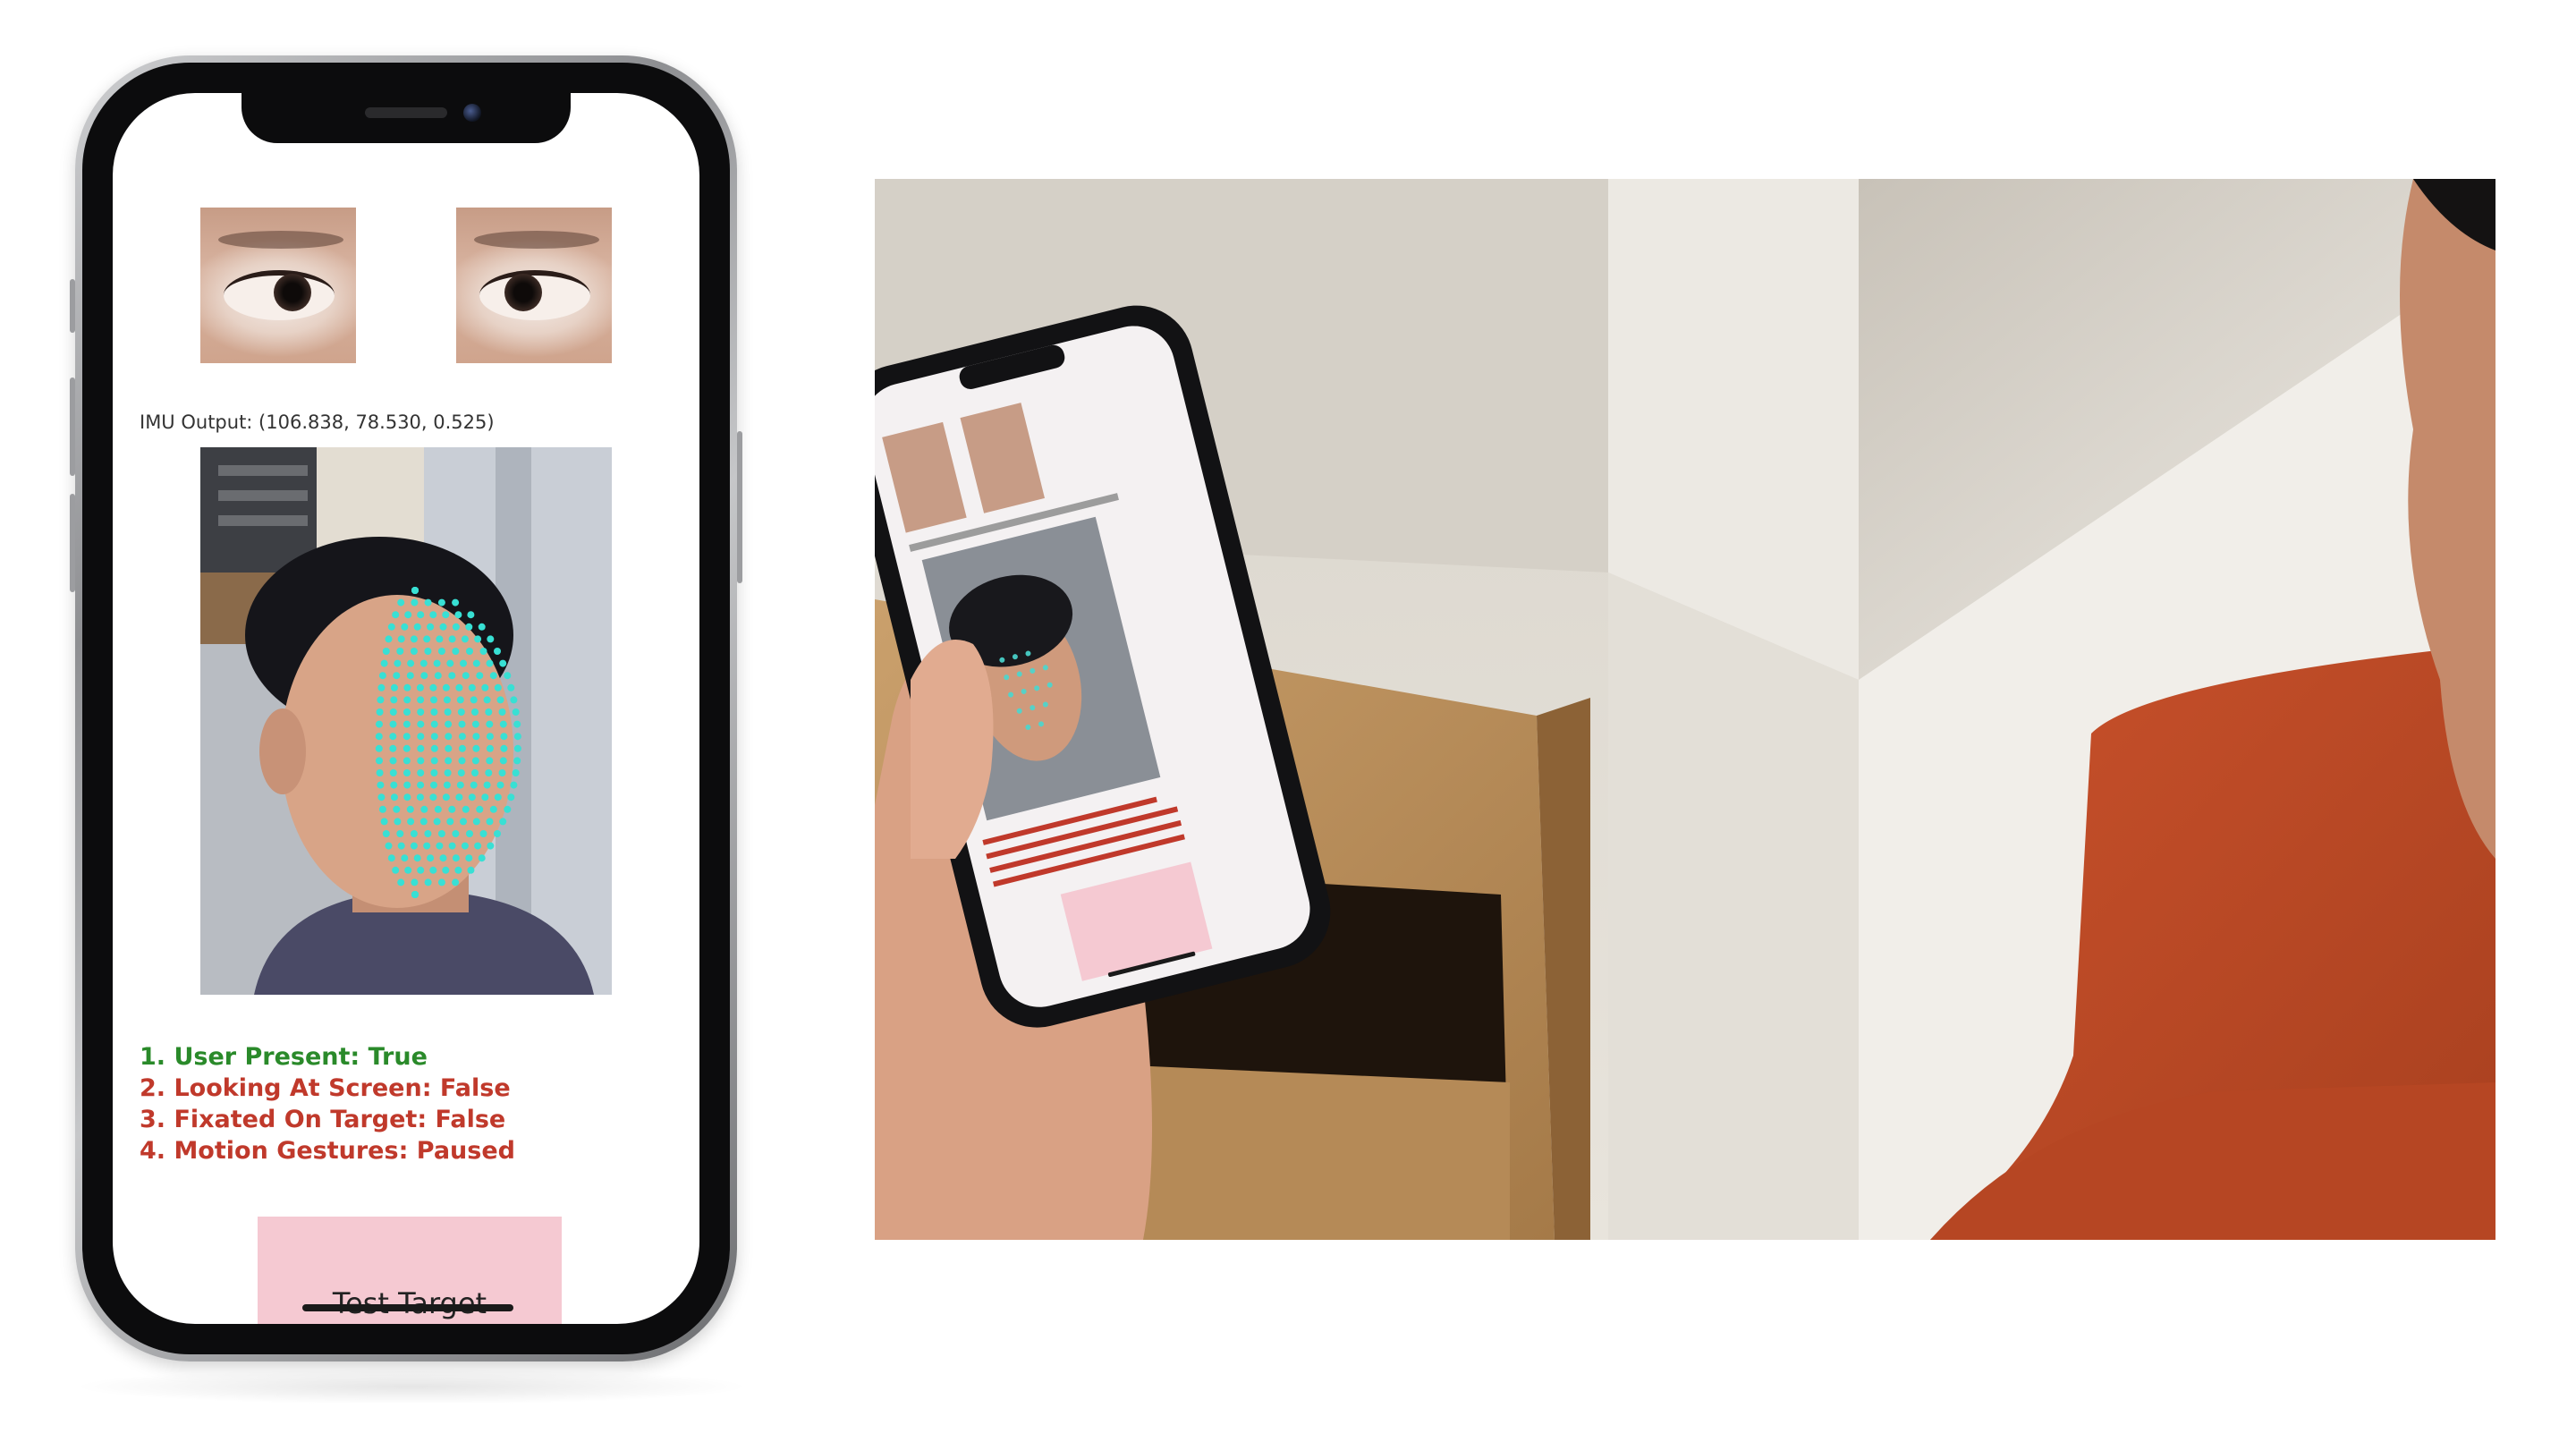 The image size is (2576, 1442). I want to click on volume-down-button, so click(72, 543).